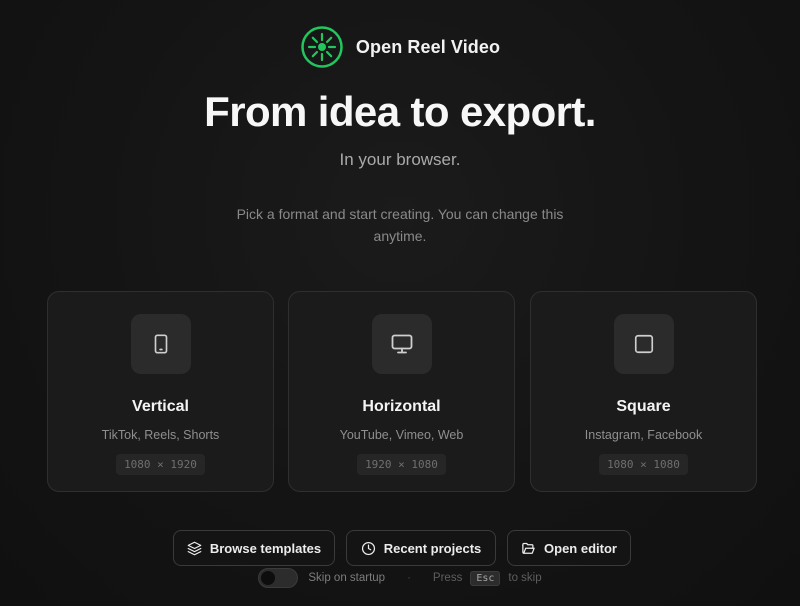 The width and height of the screenshot is (800, 606). I want to click on folder-open-icon, so click(528, 548).